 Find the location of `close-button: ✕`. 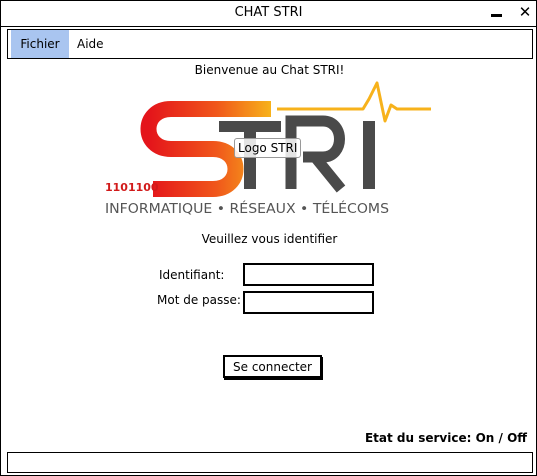

close-button: ✕ is located at coordinates (525, 12).